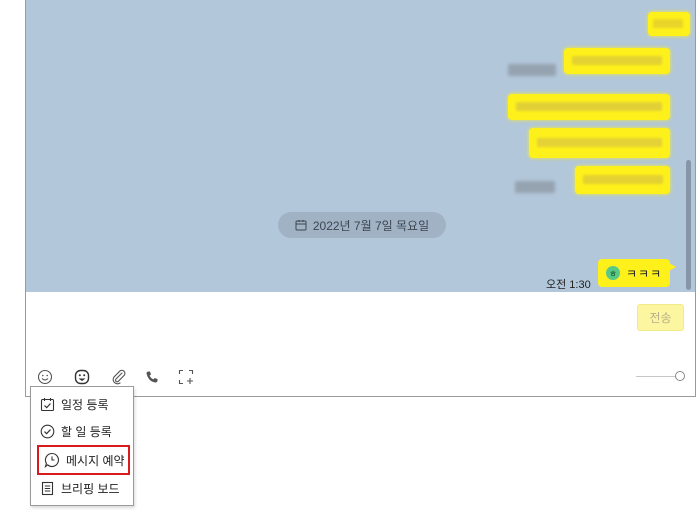  I want to click on clock-bubble-icon, so click(52, 460).